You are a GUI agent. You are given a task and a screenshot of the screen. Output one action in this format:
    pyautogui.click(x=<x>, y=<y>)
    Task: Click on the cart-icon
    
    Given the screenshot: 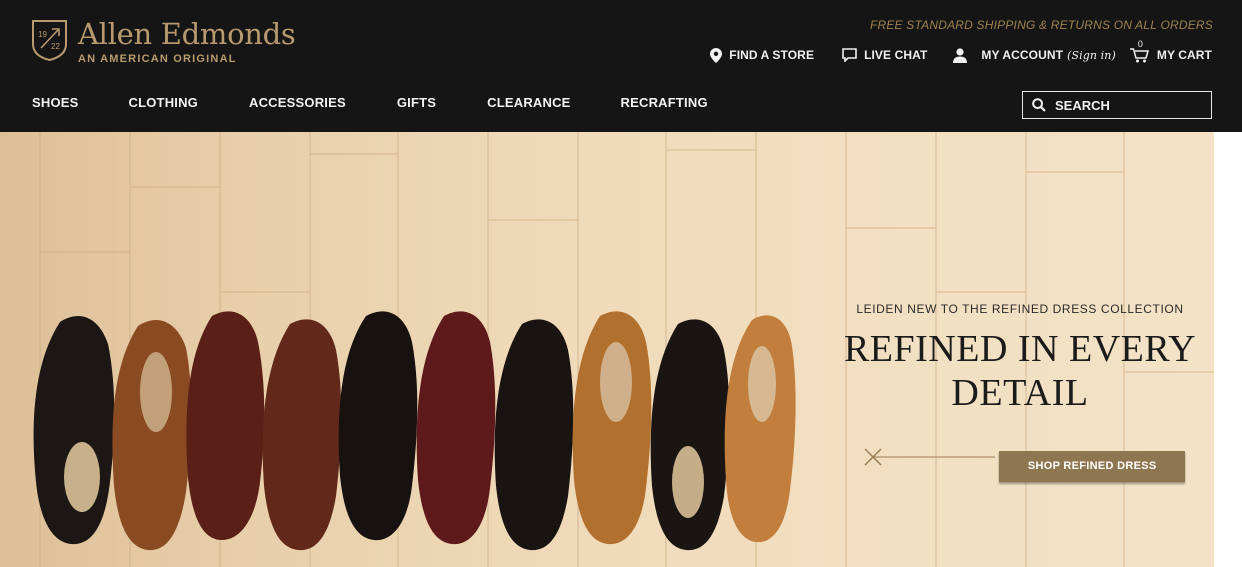 What is the action you would take?
    pyautogui.click(x=1139, y=55)
    